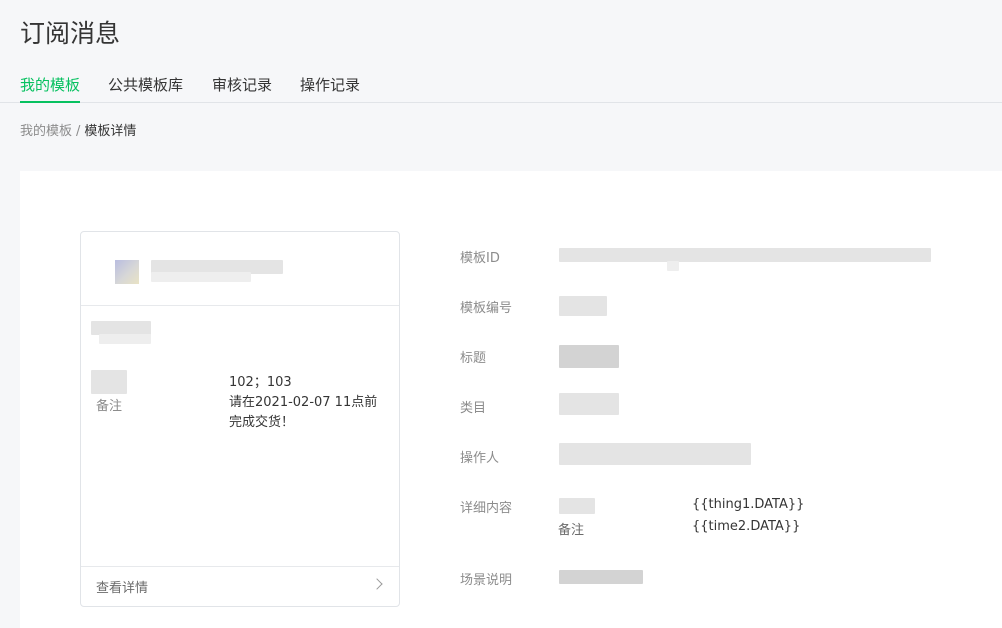 The height and width of the screenshot is (628, 1002). I want to click on content-remark-value: {{time2.DATA}}, so click(746, 526).